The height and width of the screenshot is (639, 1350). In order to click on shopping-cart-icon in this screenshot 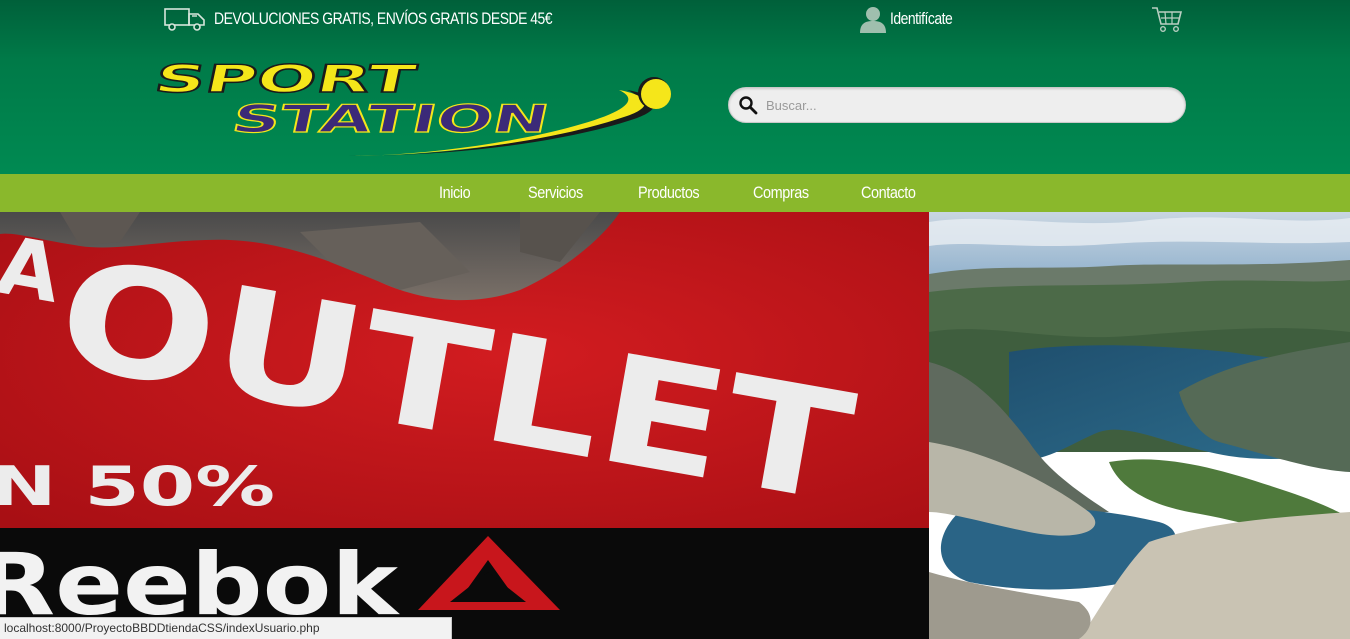, I will do `click(1167, 20)`.